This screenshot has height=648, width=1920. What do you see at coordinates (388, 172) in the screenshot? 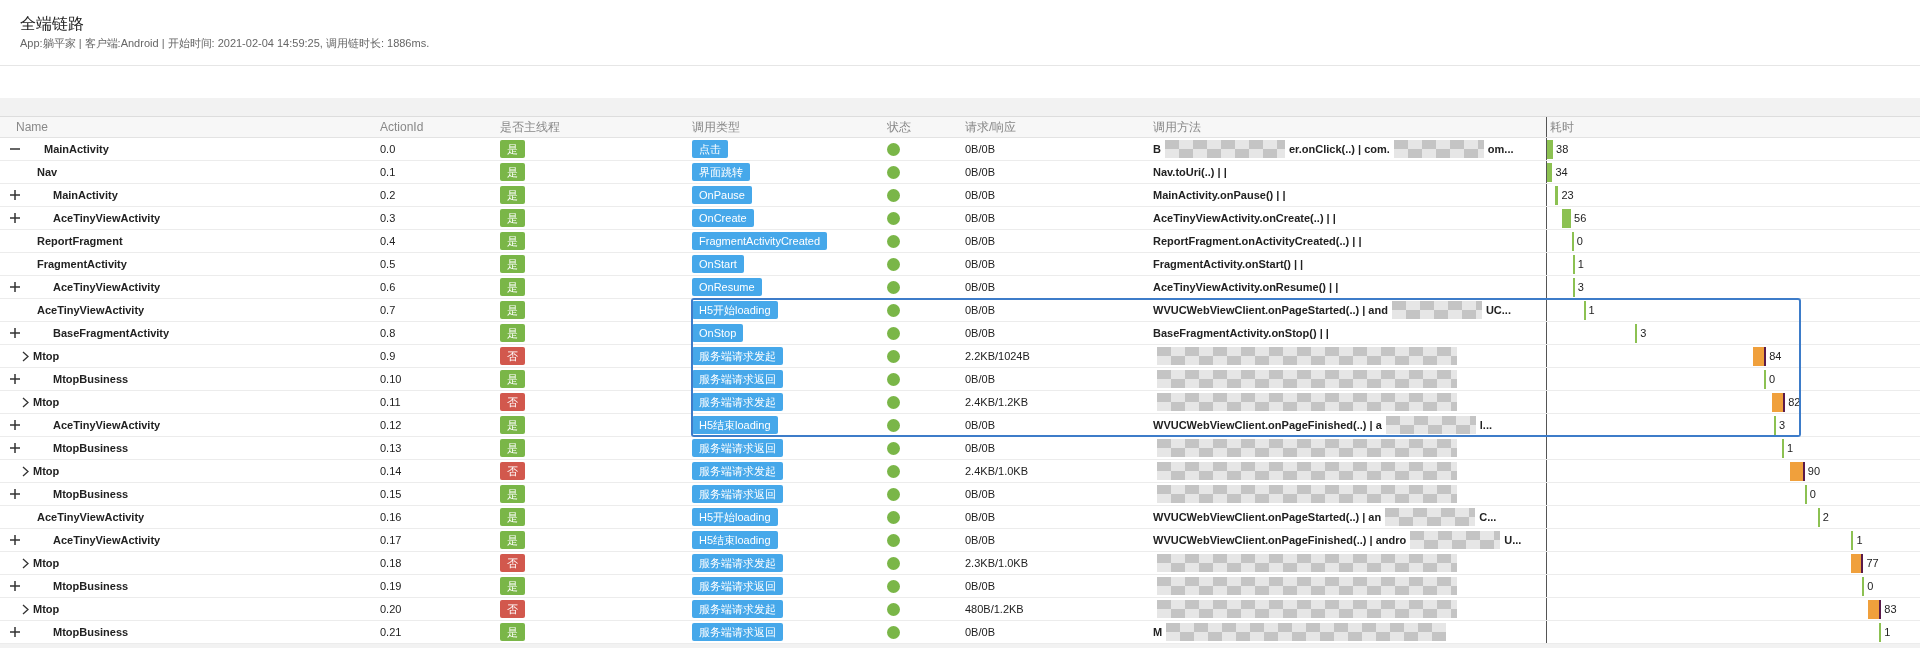
I see `action-id: 0.1` at bounding box center [388, 172].